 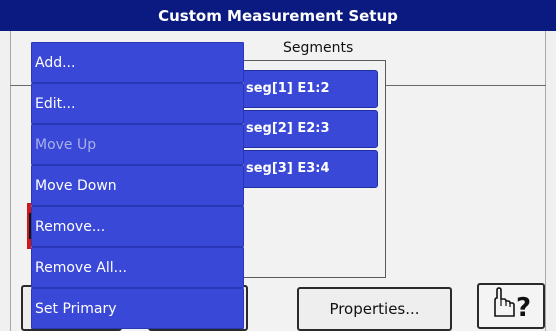 What do you see at coordinates (318, 48) in the screenshot?
I see `segments-caption: Segments` at bounding box center [318, 48].